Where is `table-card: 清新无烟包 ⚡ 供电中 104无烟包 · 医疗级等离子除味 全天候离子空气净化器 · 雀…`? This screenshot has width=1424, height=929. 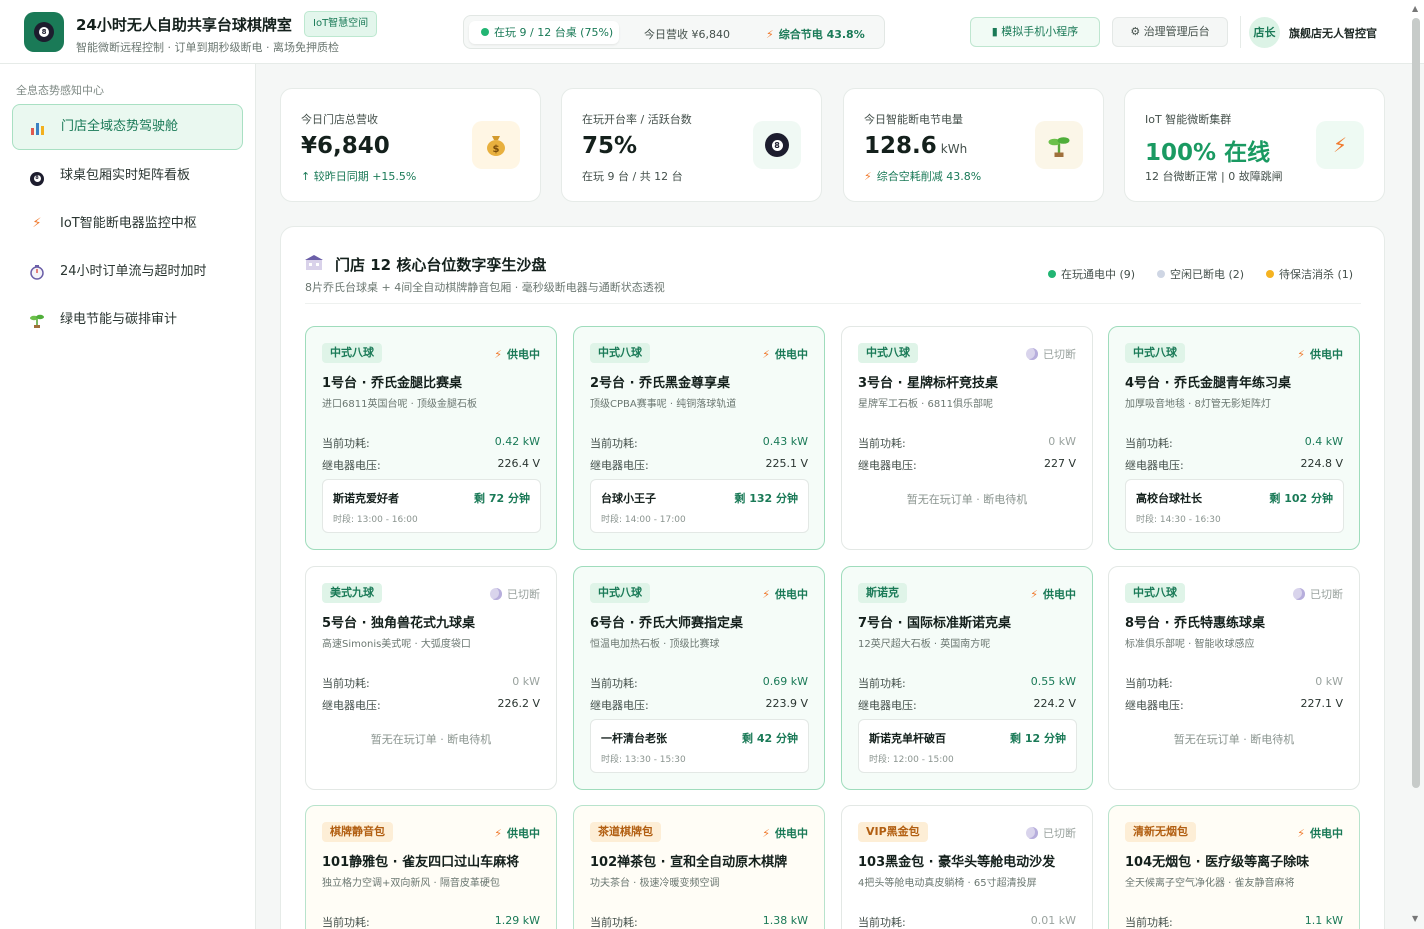
table-card: 清新无烟包 ⚡ 供电中 104无烟包 · 医疗级等离子除味 全天候离子空气净化器 · 雀… is located at coordinates (1234, 867).